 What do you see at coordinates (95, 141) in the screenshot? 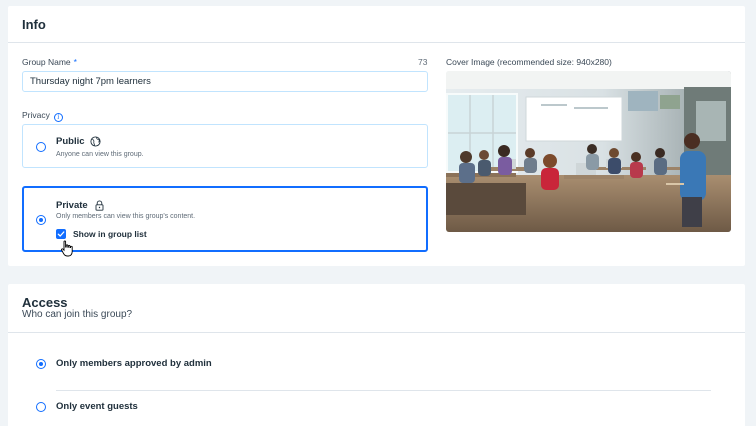
I see `globe-icon` at bounding box center [95, 141].